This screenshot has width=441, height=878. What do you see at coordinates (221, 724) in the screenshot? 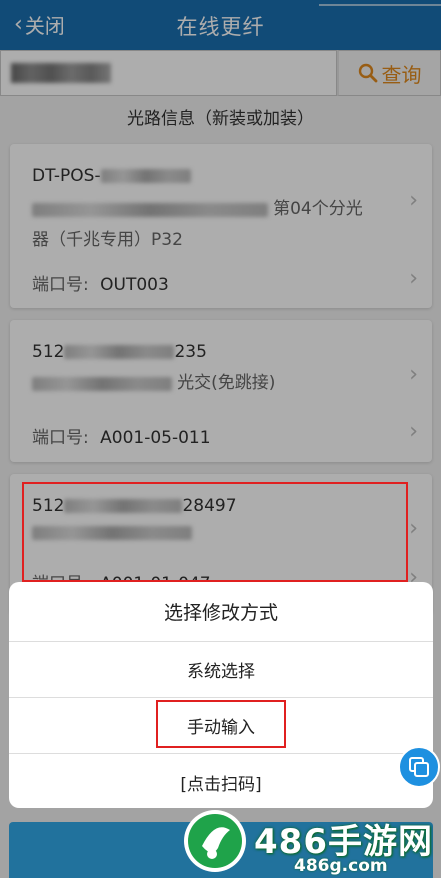
I see `annotation-highlight-manual` at bounding box center [221, 724].